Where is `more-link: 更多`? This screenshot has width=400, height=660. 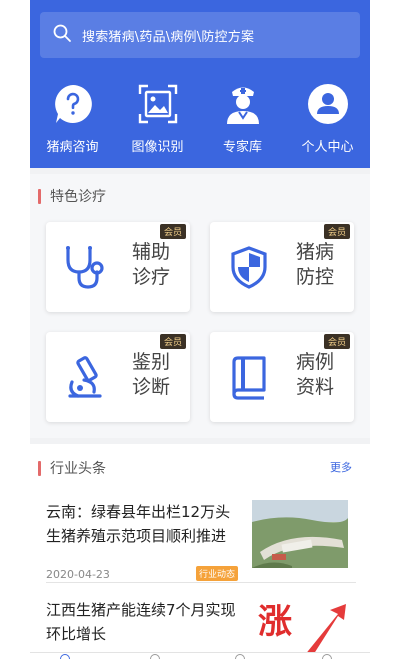 more-link: 更多 is located at coordinates (341, 467).